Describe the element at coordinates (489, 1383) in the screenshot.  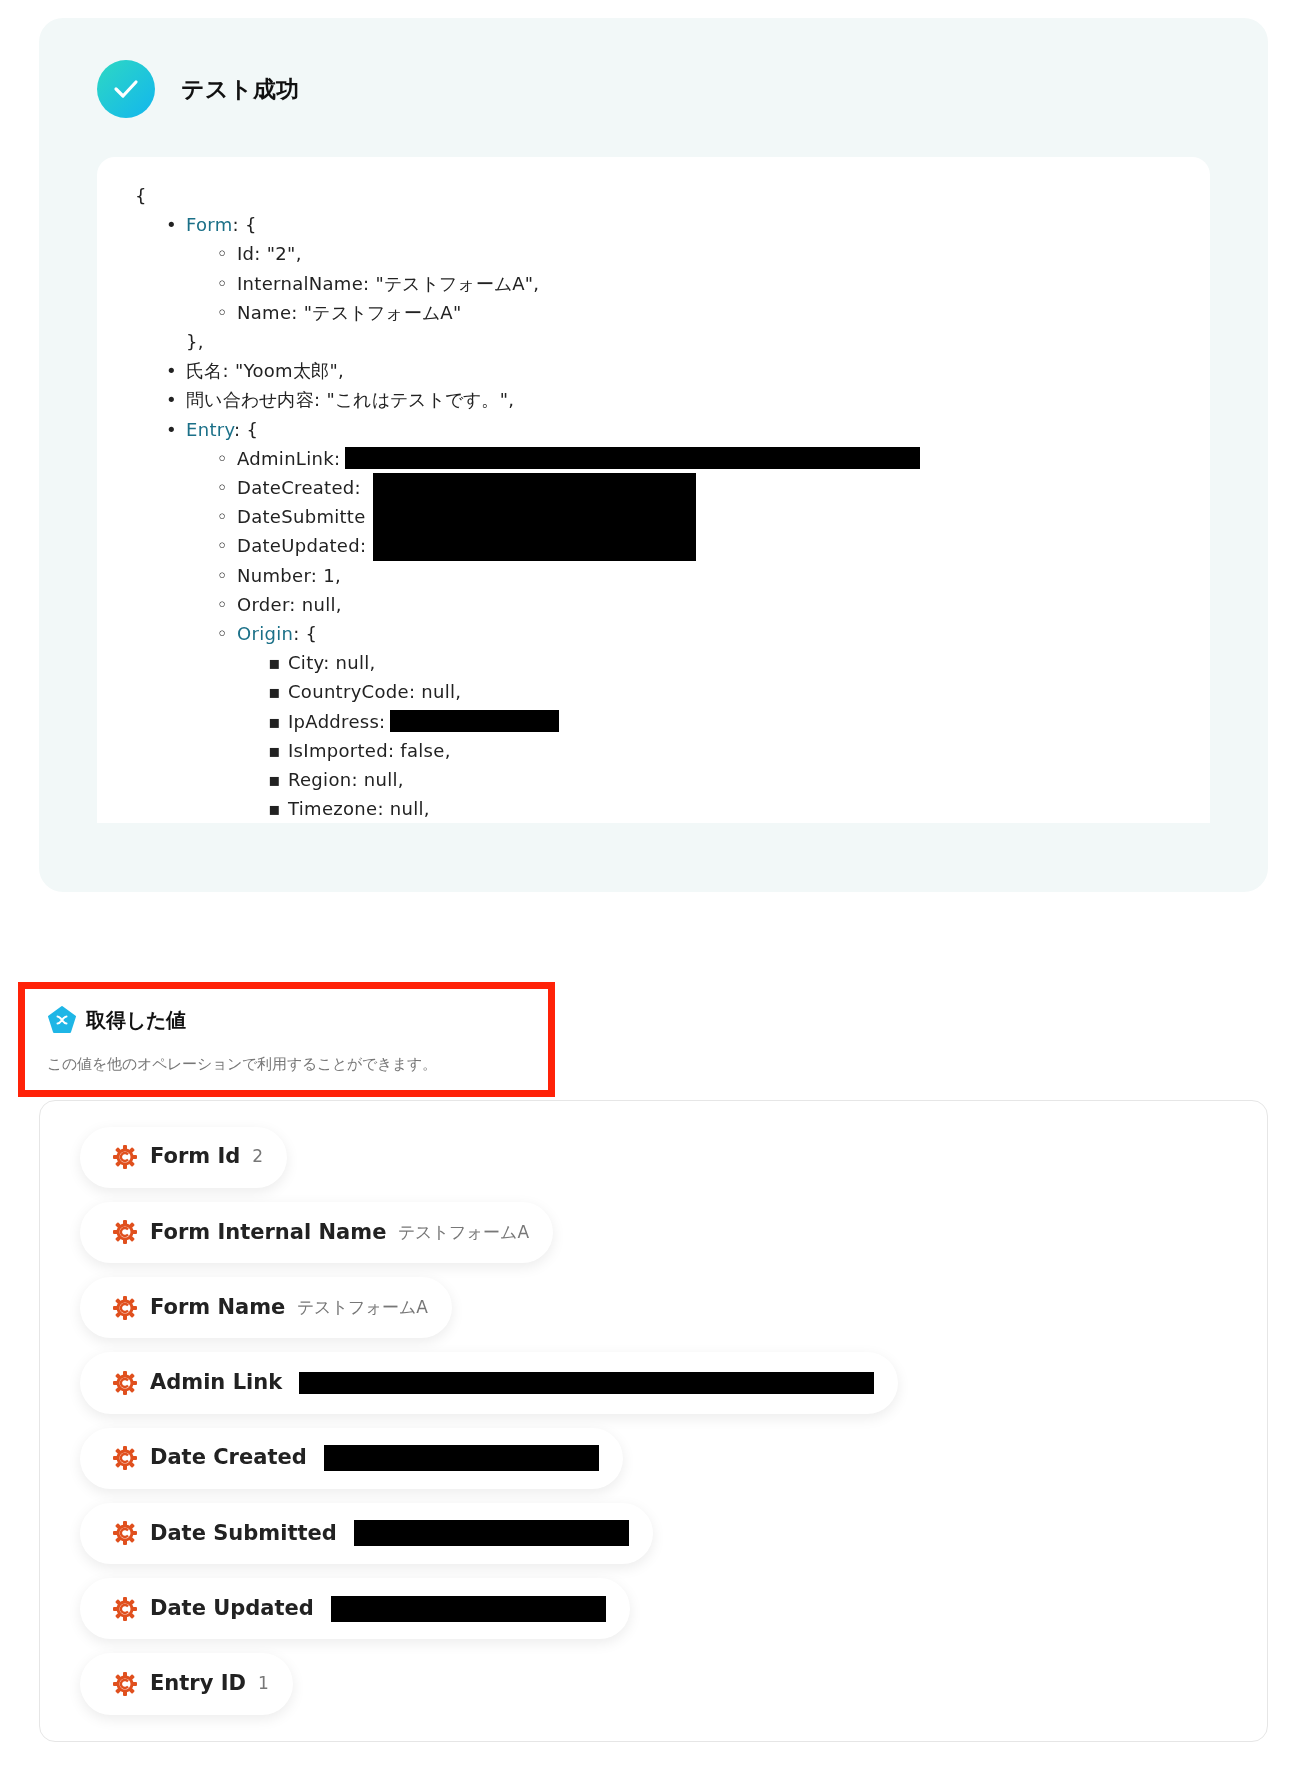
I see `value-chip: Admin Link` at that location.